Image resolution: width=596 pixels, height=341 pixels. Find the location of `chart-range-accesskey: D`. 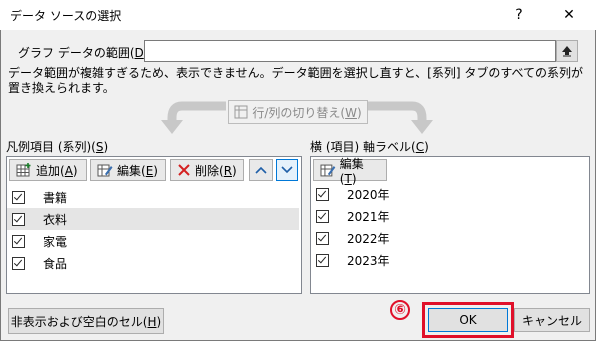

chart-range-accesskey: D is located at coordinates (139, 53).